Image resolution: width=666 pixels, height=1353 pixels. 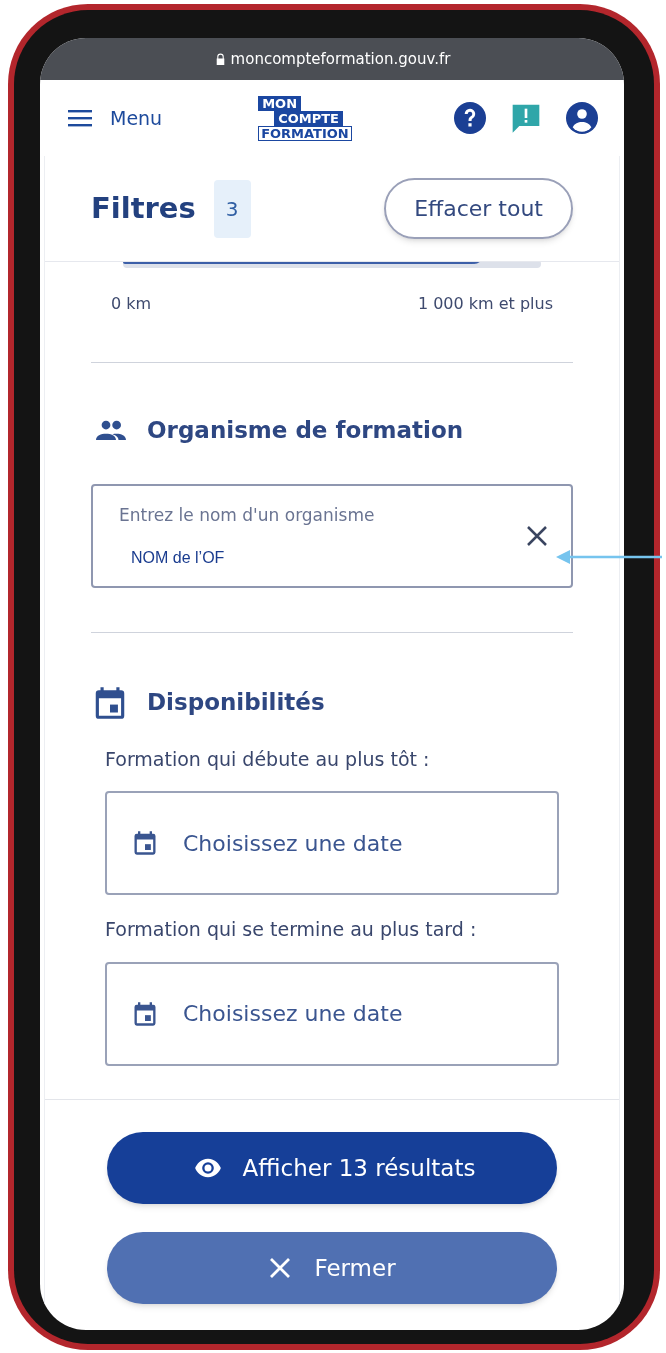 What do you see at coordinates (485, 304) in the screenshot?
I see `max-distance-label: 1 000 km et plus` at bounding box center [485, 304].